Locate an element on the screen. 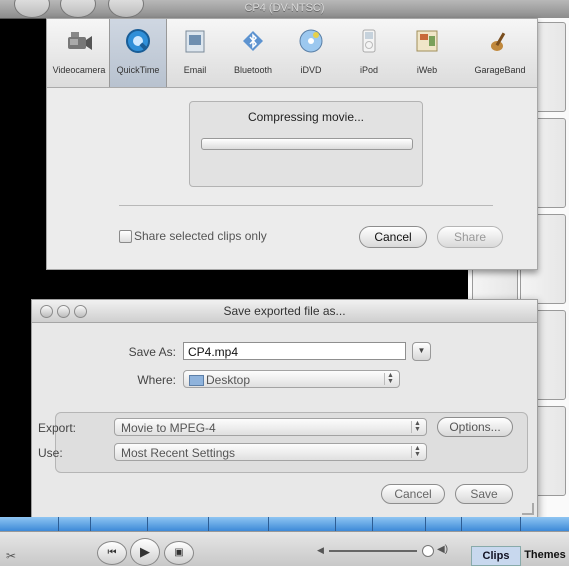 Image resolution: width=569 pixels, height=566 pixels. volume-high-icon: ◀) is located at coordinates (443, 549).